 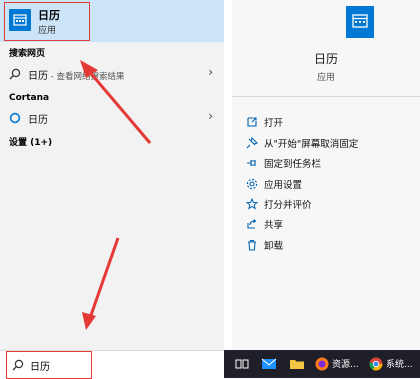 I want to click on annotation-arrow-up, so click(x=119, y=106).